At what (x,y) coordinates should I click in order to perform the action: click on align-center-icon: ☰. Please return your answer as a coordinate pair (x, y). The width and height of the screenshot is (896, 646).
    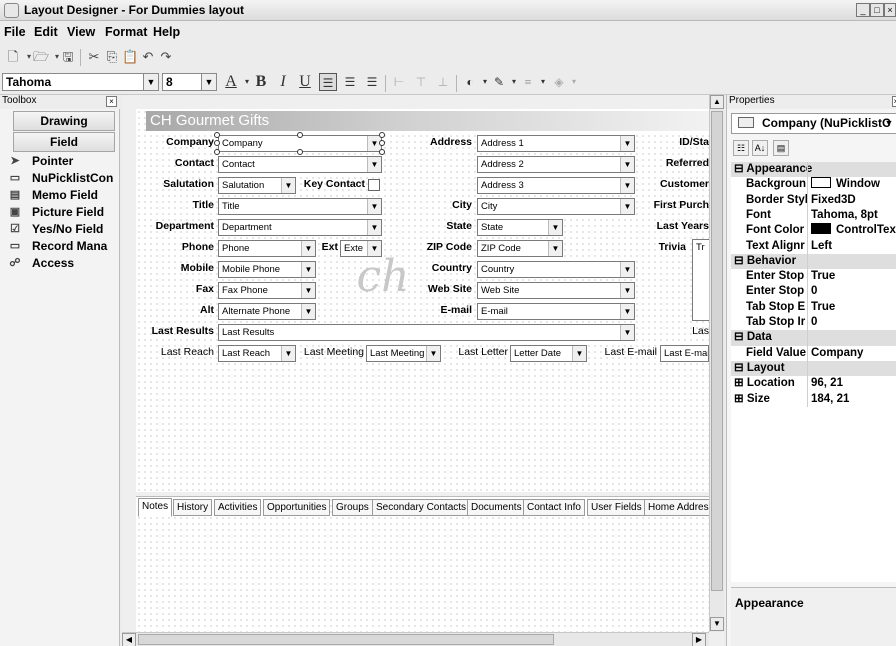
    Looking at the image, I should click on (350, 82).